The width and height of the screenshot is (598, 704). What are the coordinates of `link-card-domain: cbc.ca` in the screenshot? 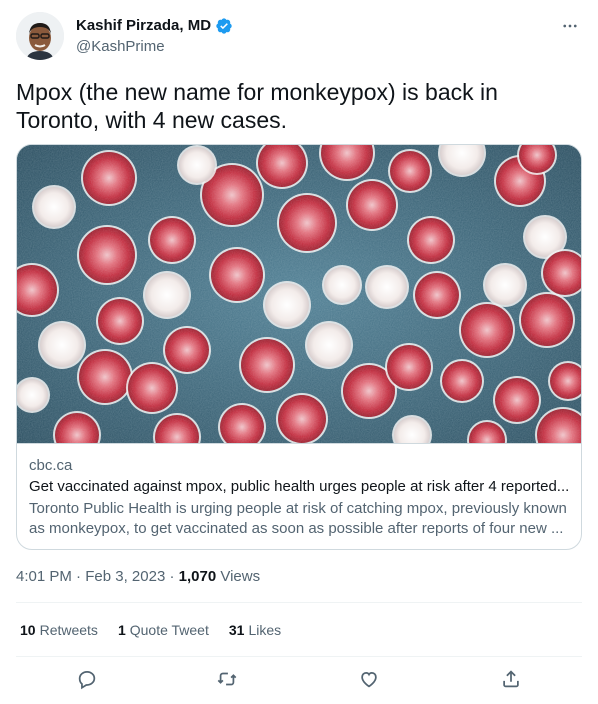 It's located at (51, 465).